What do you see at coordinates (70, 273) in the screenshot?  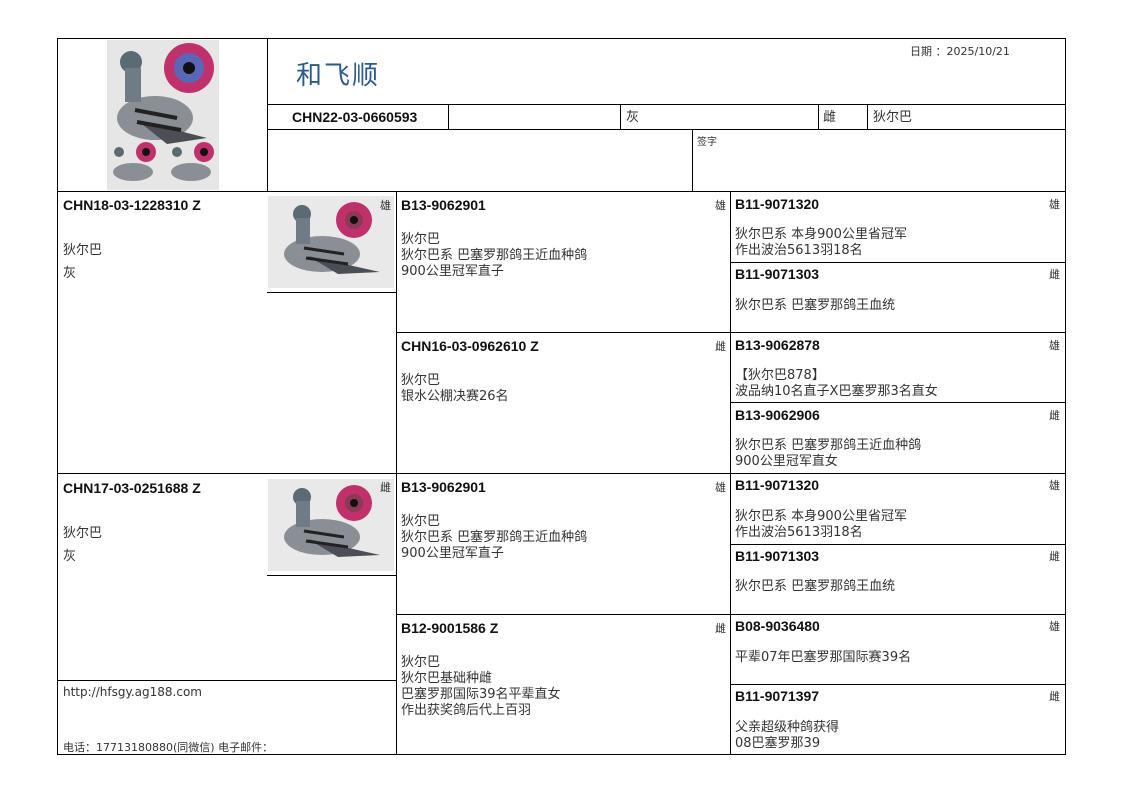 I see `sire-color: 灰` at bounding box center [70, 273].